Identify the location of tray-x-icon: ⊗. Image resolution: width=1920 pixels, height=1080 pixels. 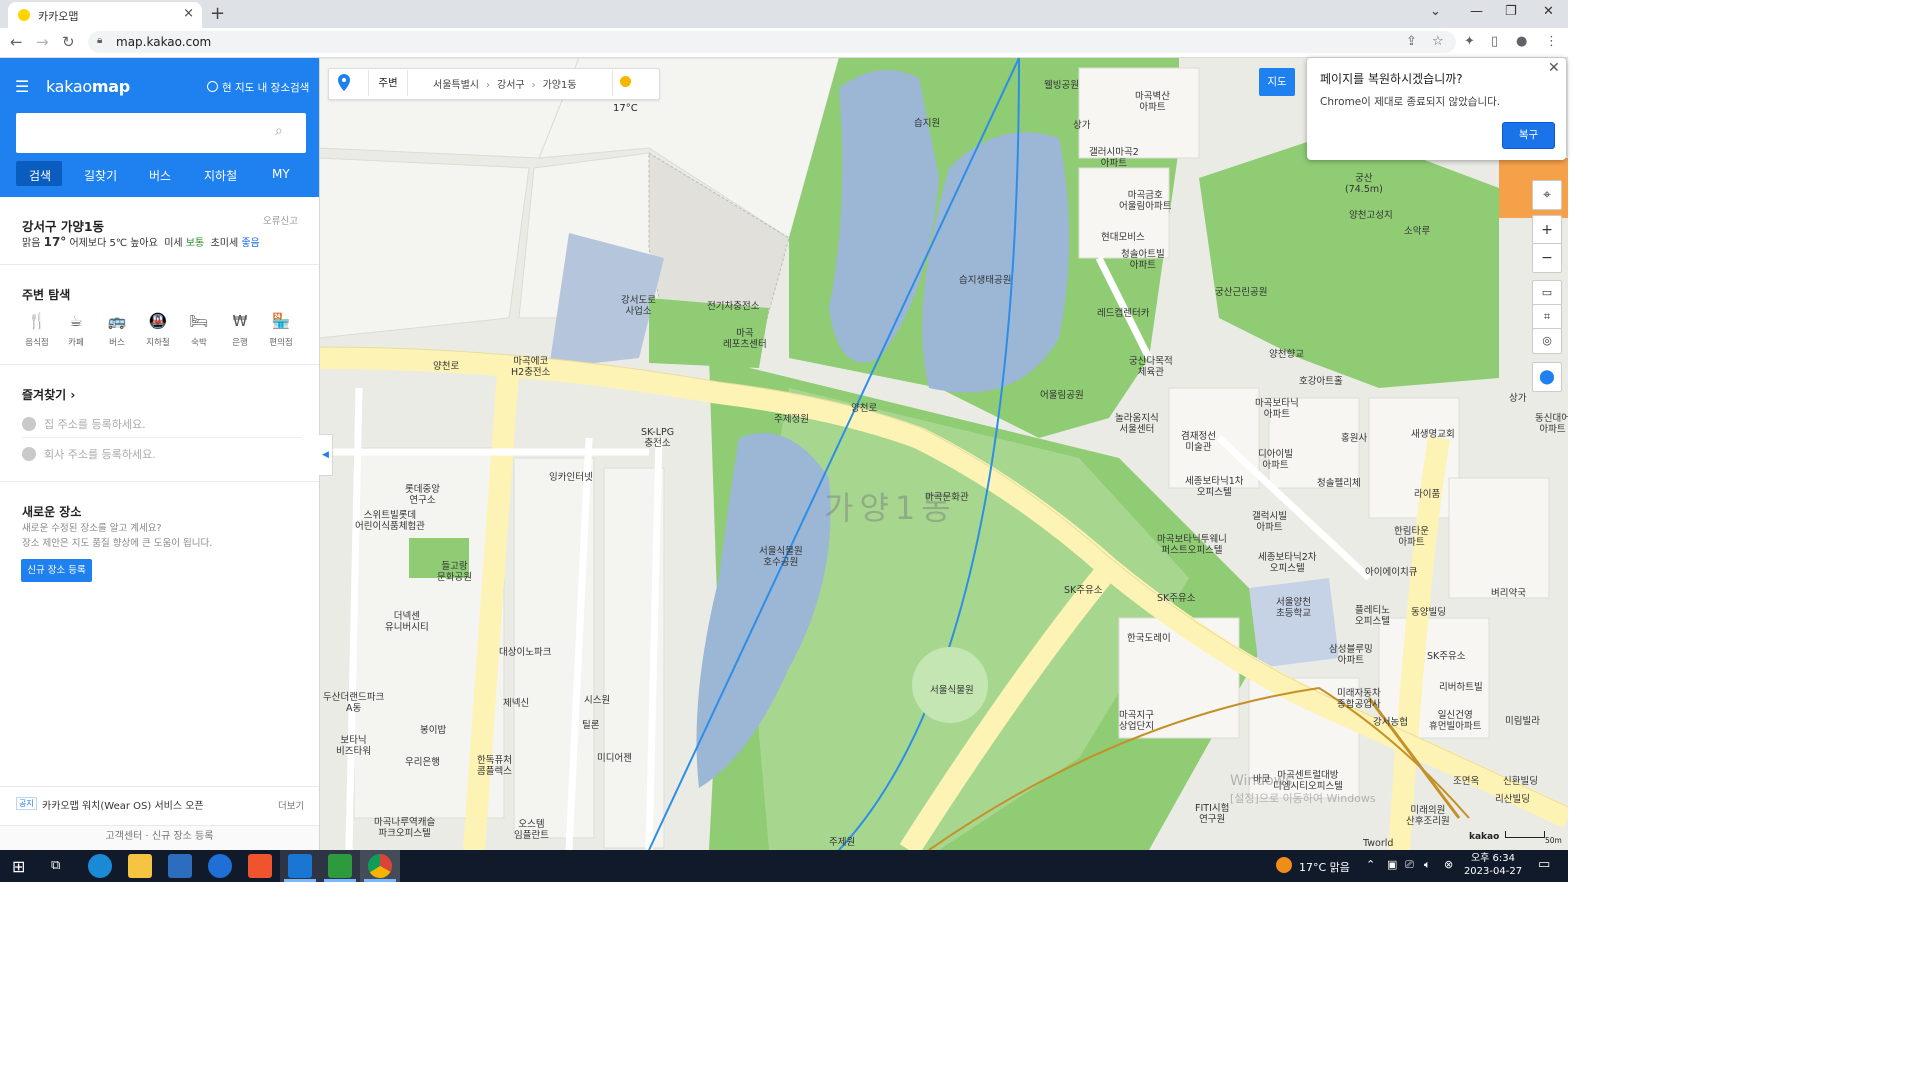
(1448, 864).